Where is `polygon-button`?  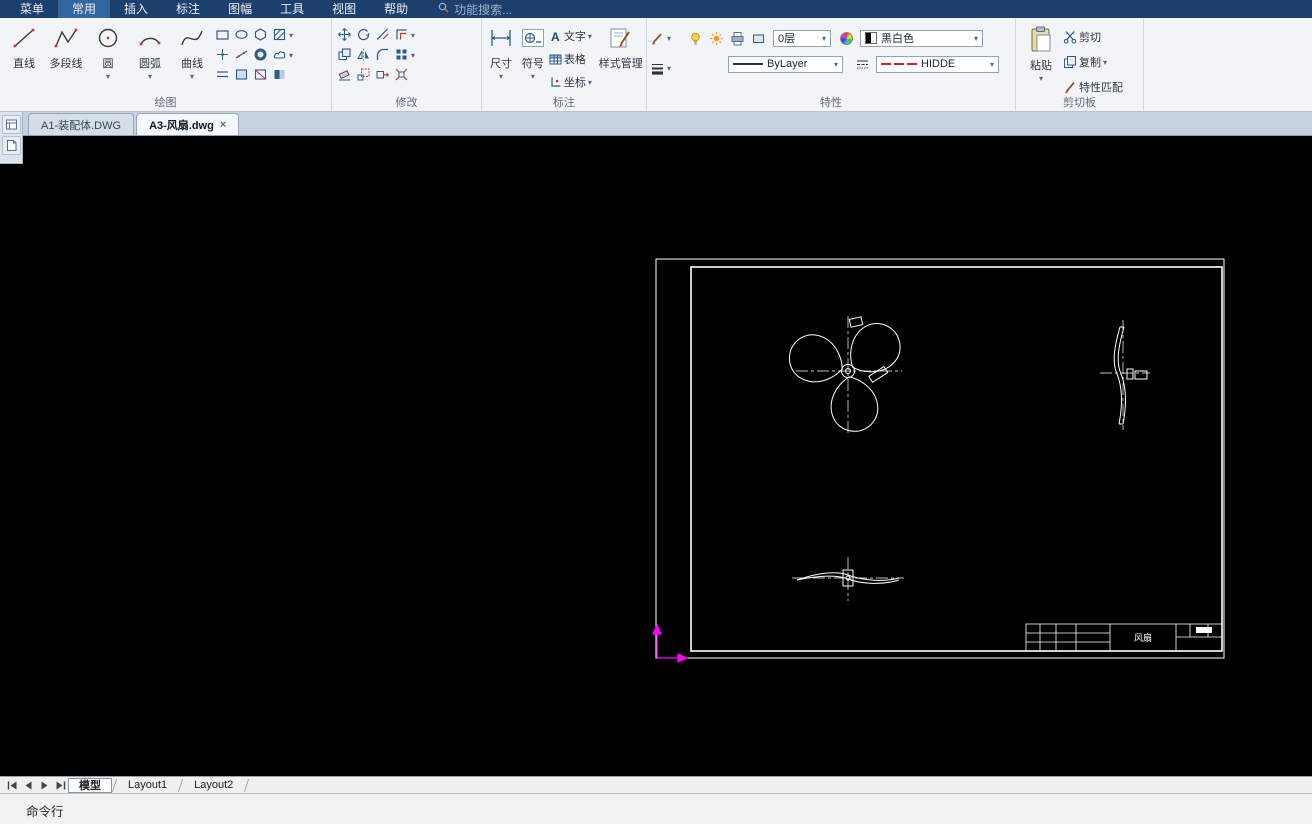 polygon-button is located at coordinates (260, 34).